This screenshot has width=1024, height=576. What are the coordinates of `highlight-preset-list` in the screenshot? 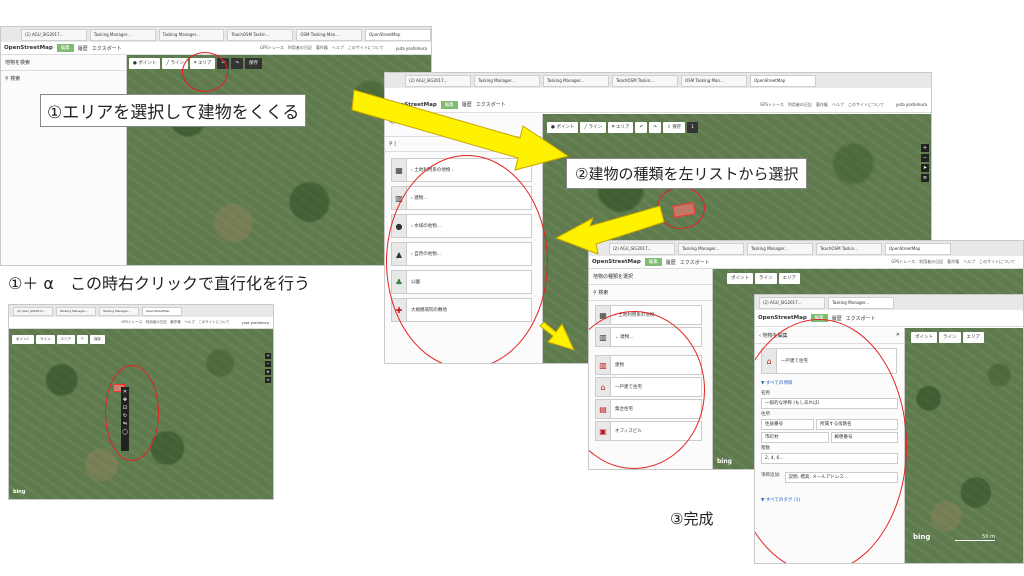 It's located at (467, 259).